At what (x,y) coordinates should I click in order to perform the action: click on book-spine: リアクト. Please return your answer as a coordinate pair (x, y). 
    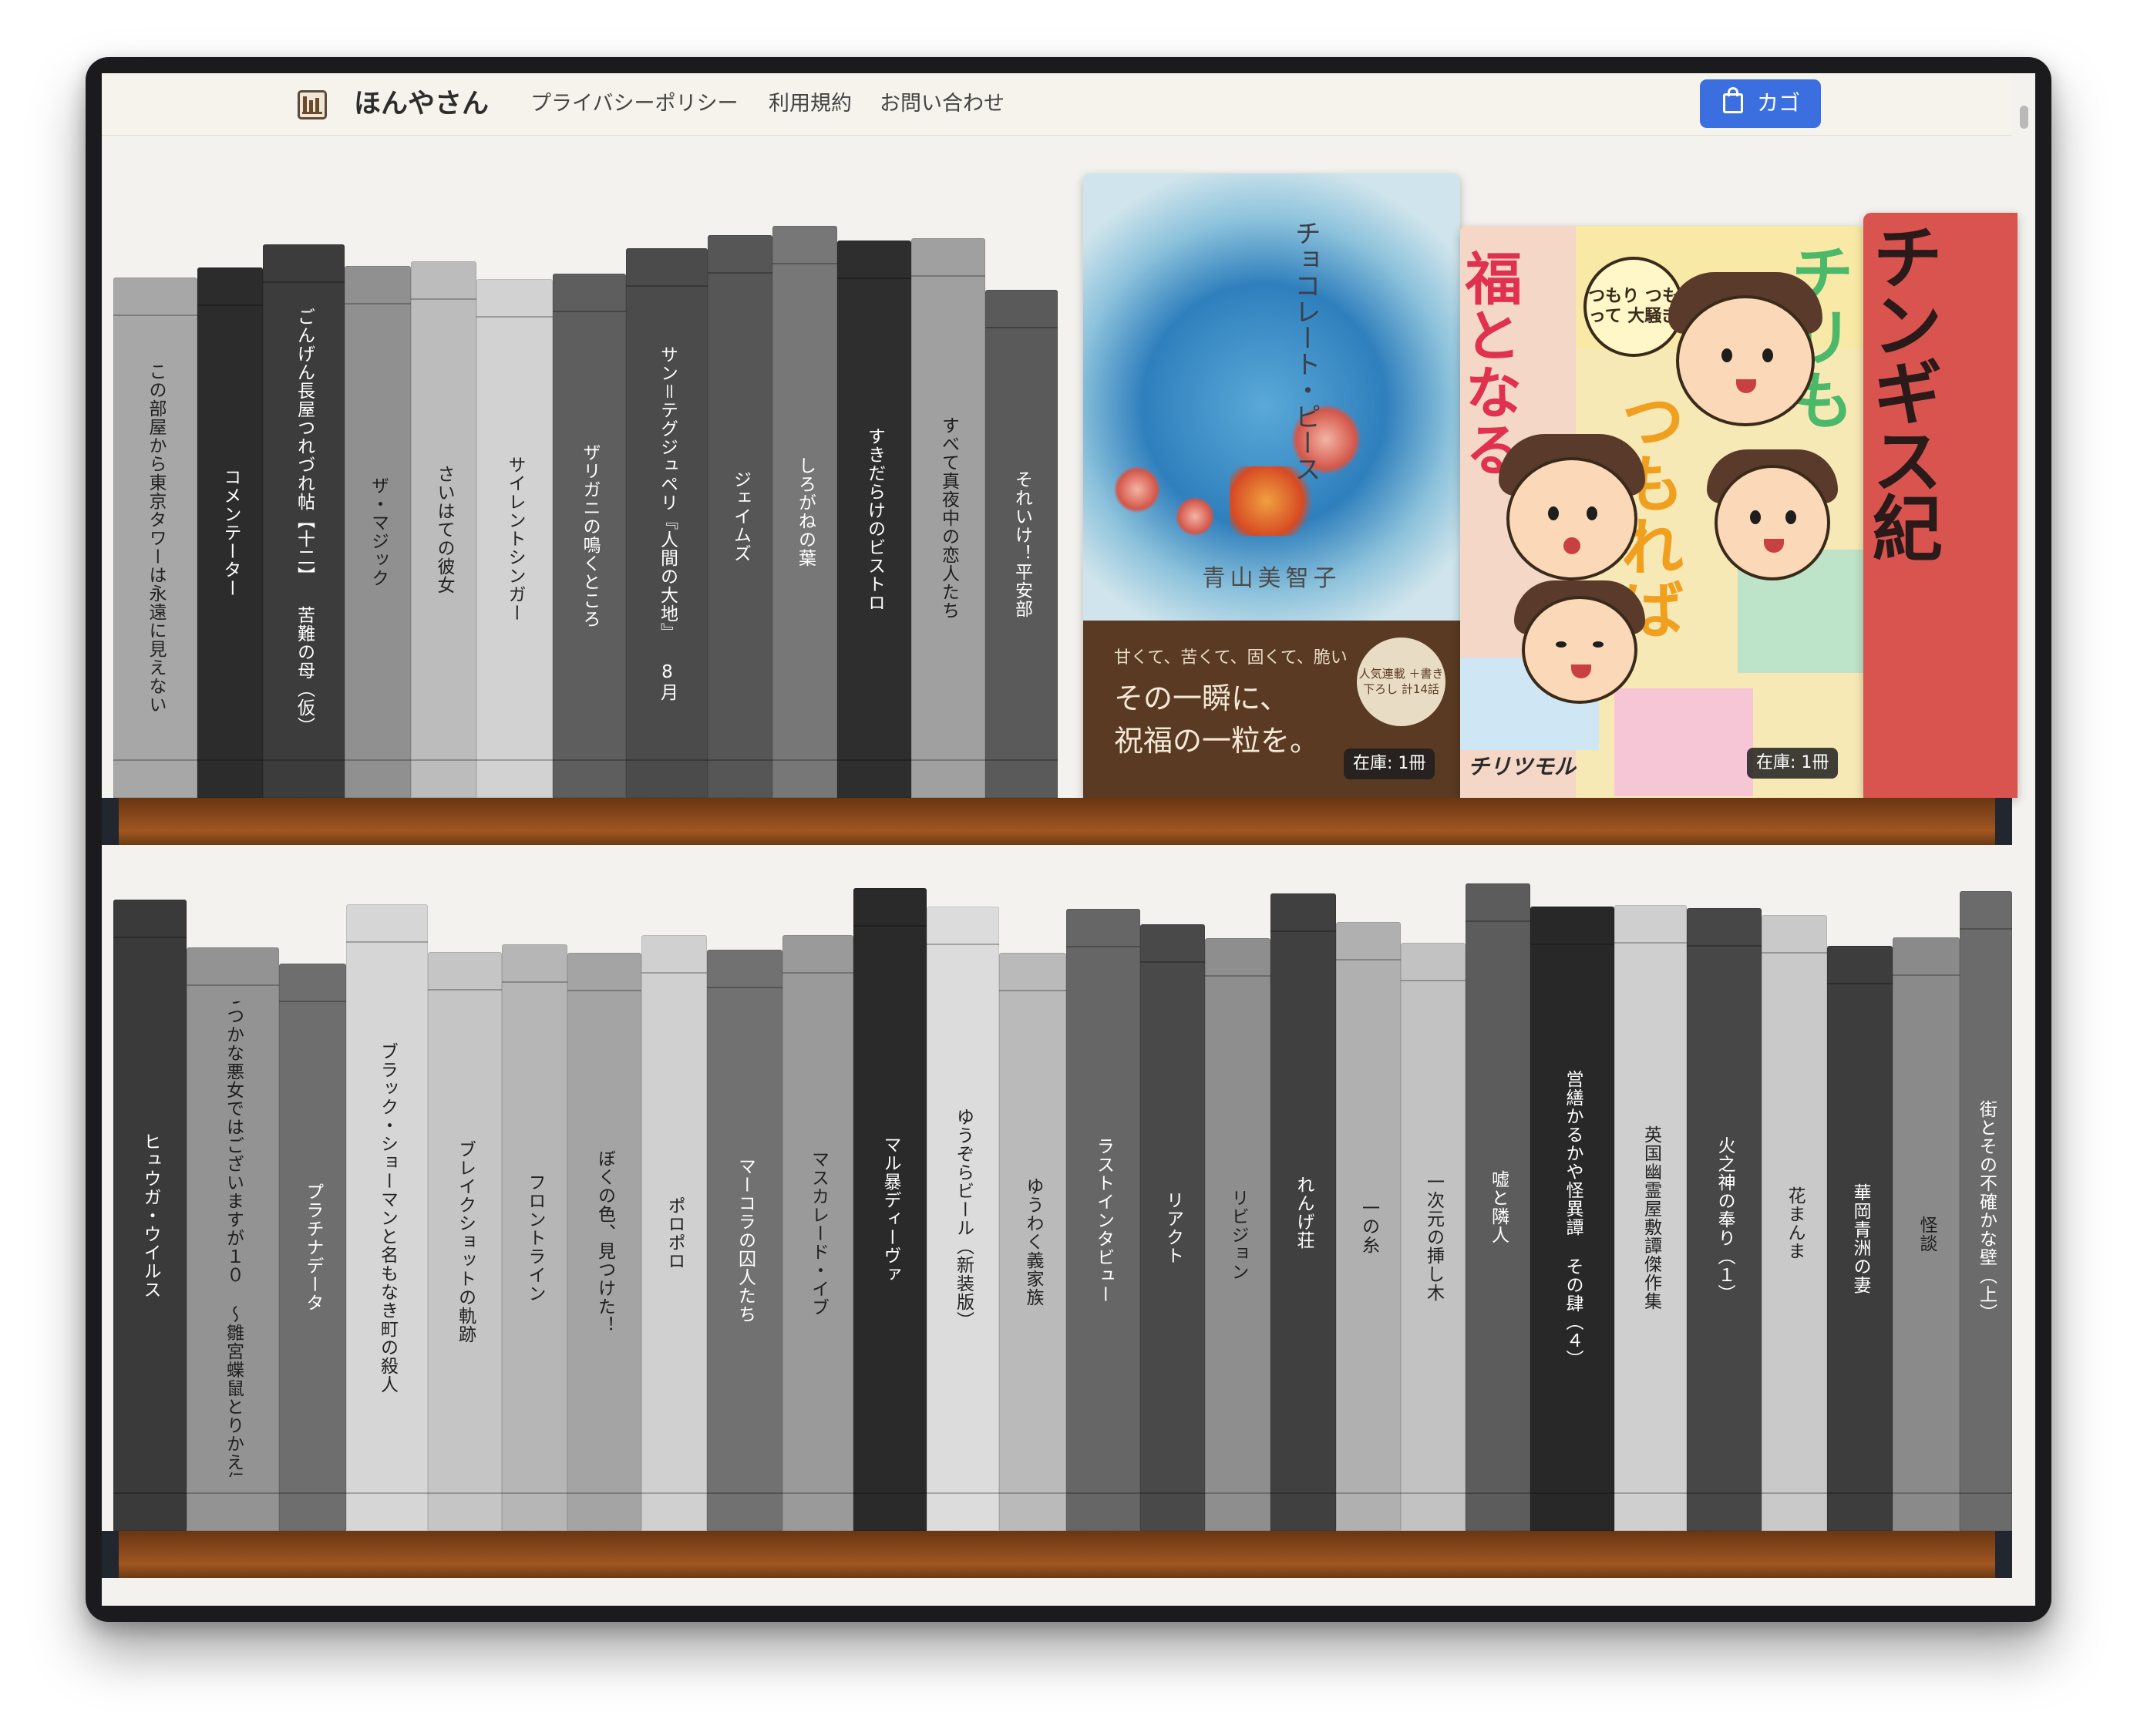
    Looking at the image, I should click on (1172, 1227).